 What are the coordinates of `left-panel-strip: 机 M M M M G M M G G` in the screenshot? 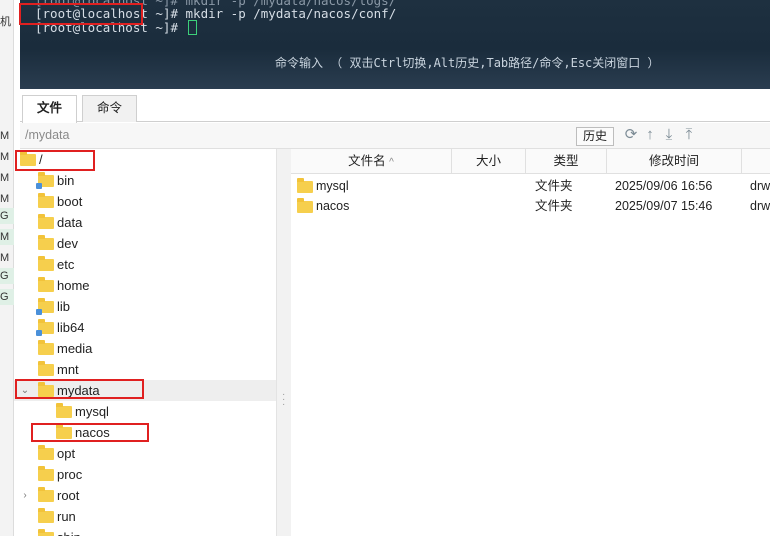 It's located at (7, 268).